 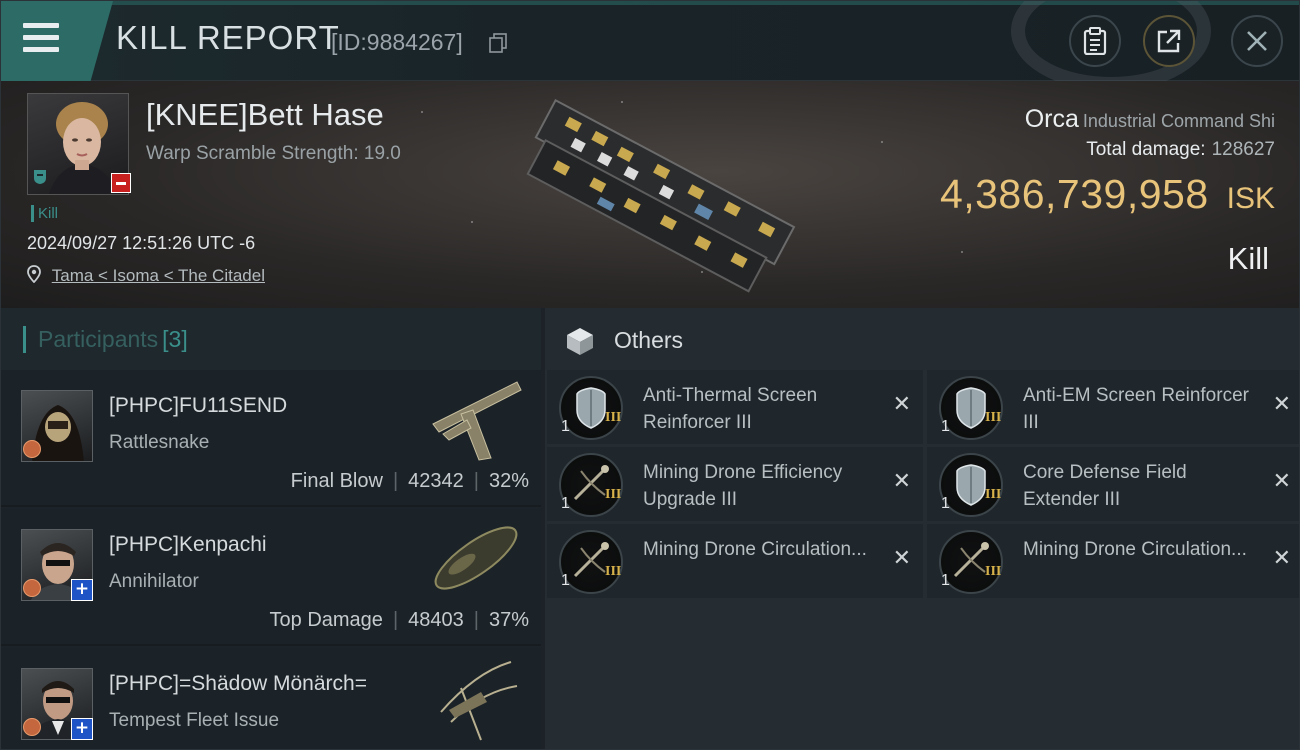 What do you see at coordinates (121, 183) in the screenshot?
I see `hostile-badge-icon` at bounding box center [121, 183].